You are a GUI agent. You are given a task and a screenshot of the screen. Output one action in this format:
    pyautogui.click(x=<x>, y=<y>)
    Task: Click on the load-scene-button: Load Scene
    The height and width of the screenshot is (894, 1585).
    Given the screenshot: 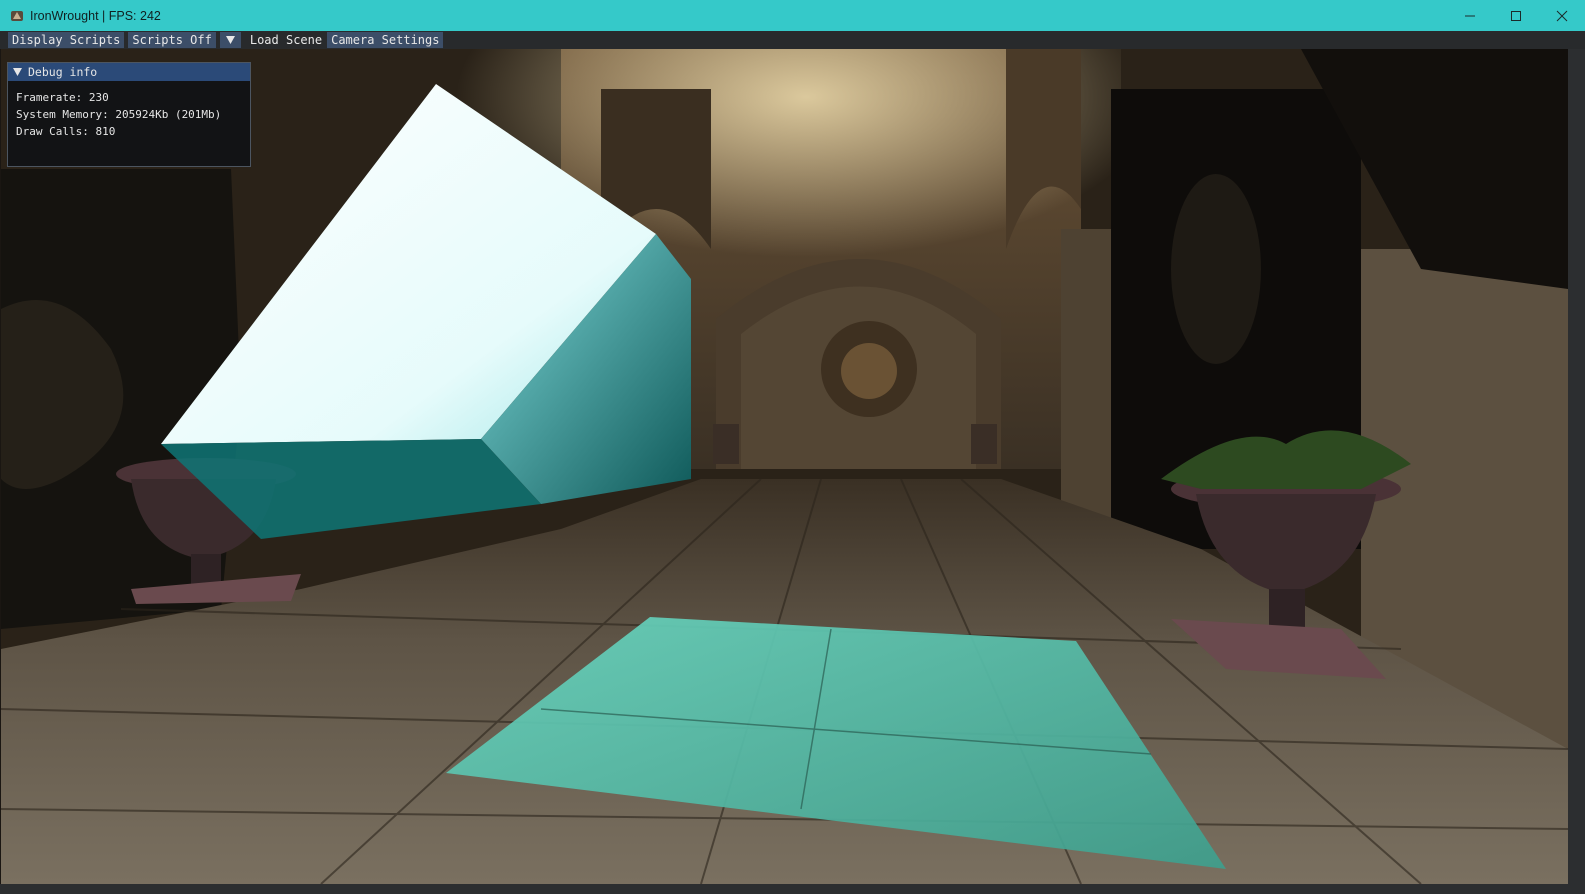 What is the action you would take?
    pyautogui.click(x=286, y=40)
    